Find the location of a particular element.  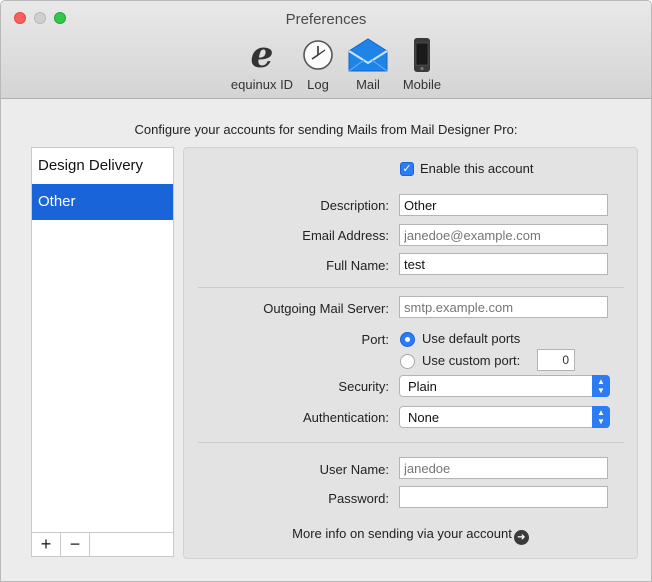

account-item-design-delivery: Design Delivery is located at coordinates (102, 166).